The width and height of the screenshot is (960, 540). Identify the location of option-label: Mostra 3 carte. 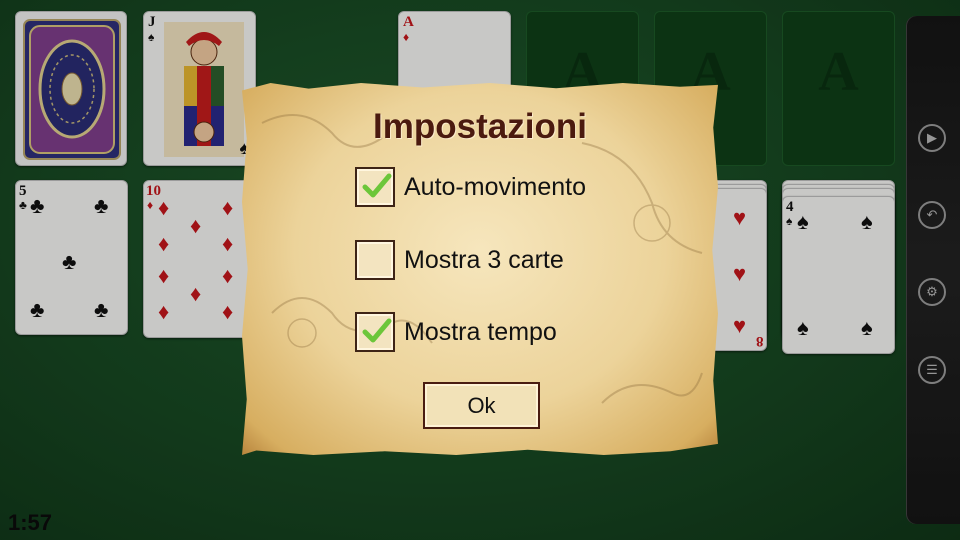
(484, 260).